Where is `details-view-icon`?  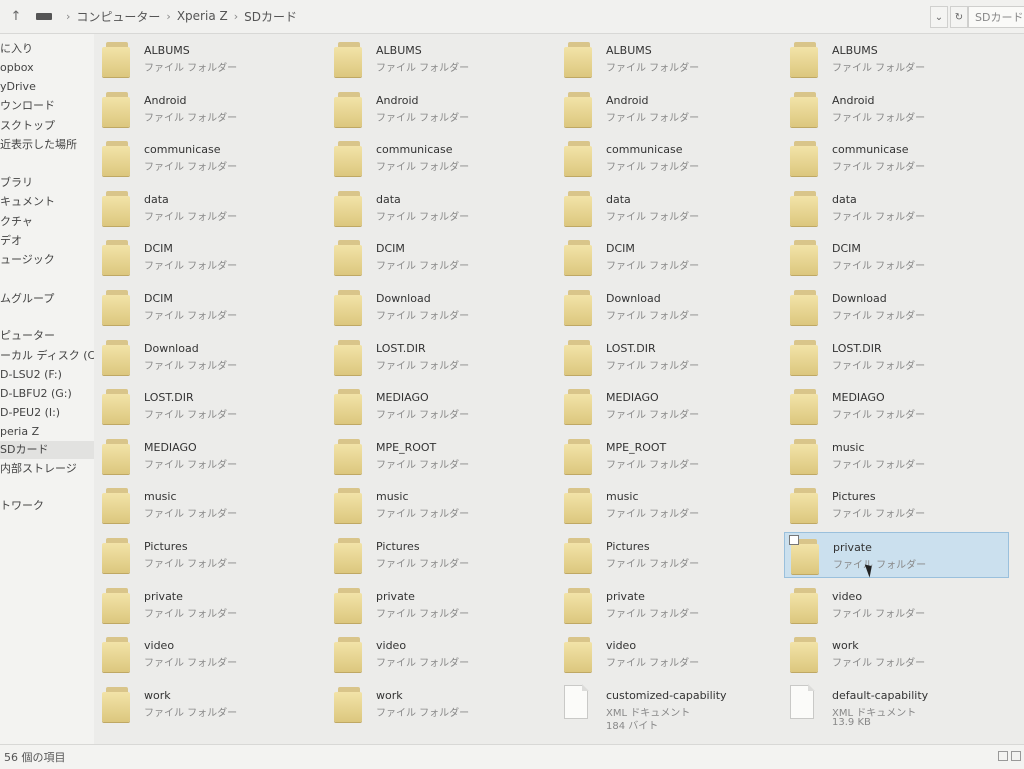
details-view-icon is located at coordinates (1003, 756).